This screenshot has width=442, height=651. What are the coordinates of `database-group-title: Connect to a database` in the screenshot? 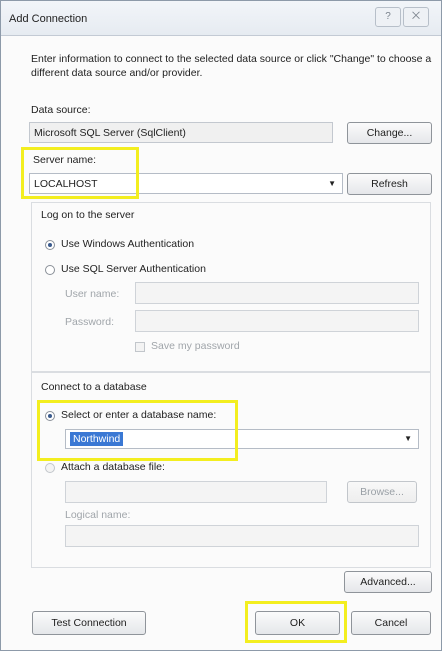 It's located at (94, 387).